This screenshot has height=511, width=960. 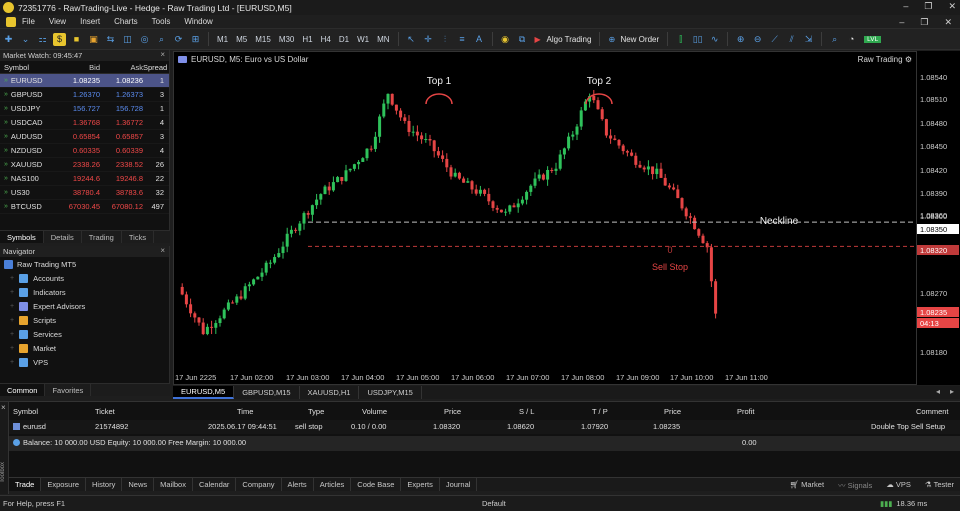 I want to click on timeframe-d1: D1, so click(x=344, y=39).